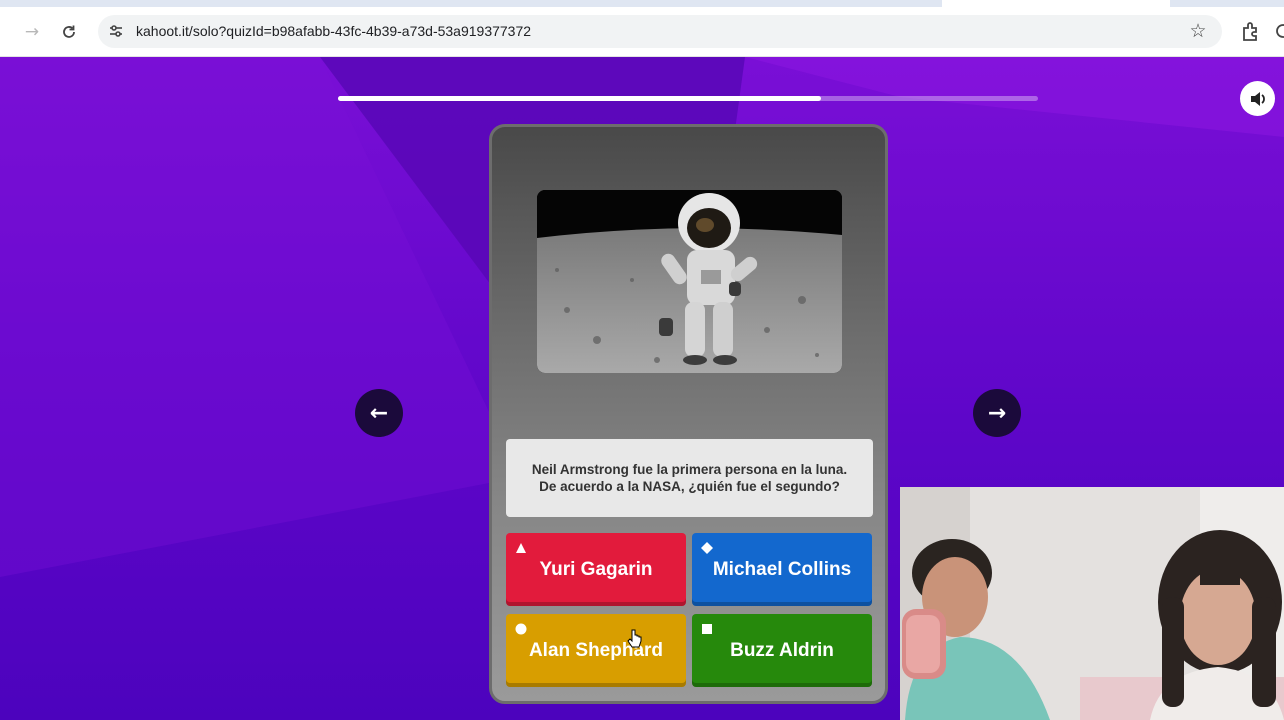 Image resolution: width=1284 pixels, height=720 pixels. Describe the element at coordinates (707, 548) in the screenshot. I see `diamond-icon` at that location.